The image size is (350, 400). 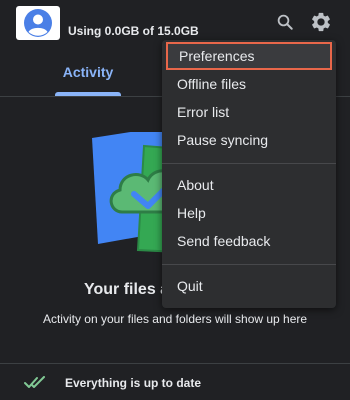 I want to click on menu-item-error-list: Error list, so click(x=249, y=112).